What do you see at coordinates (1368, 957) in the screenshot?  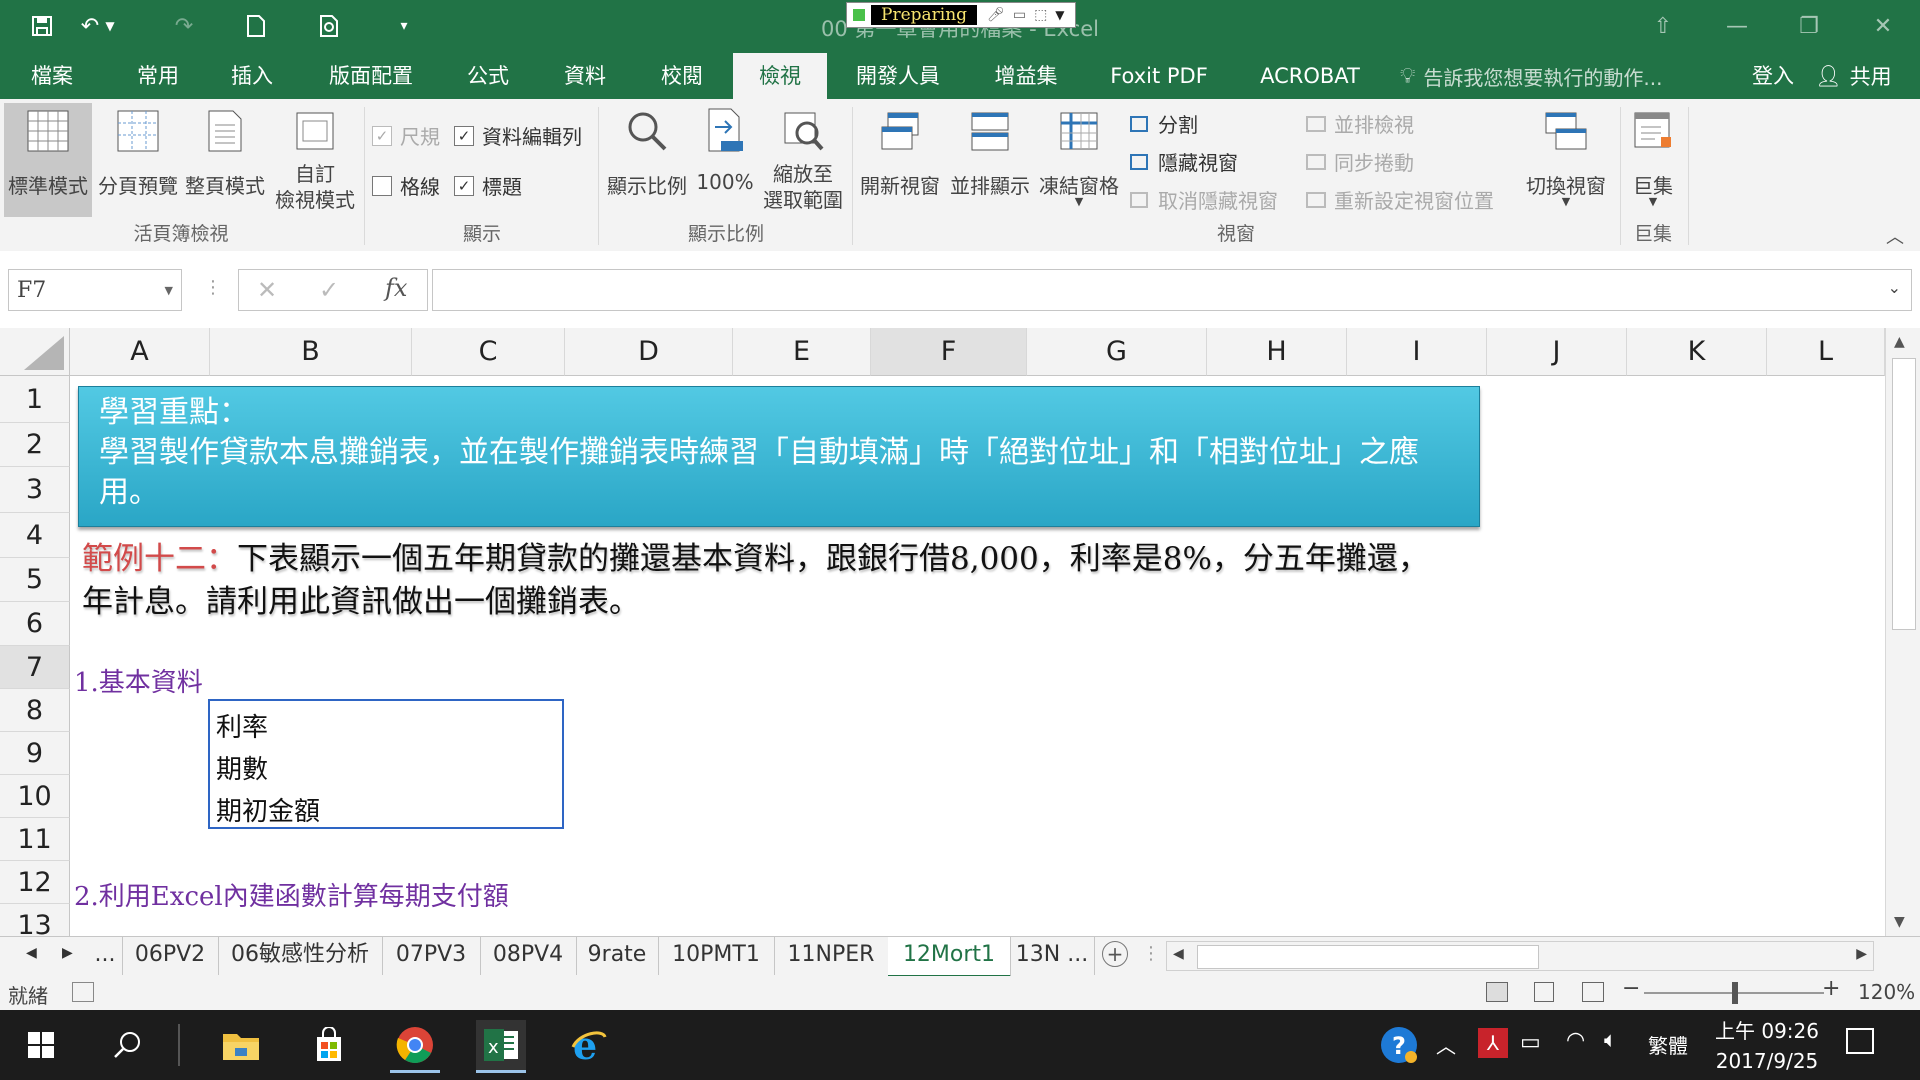 I see `horizontal-scroll-thumb` at bounding box center [1368, 957].